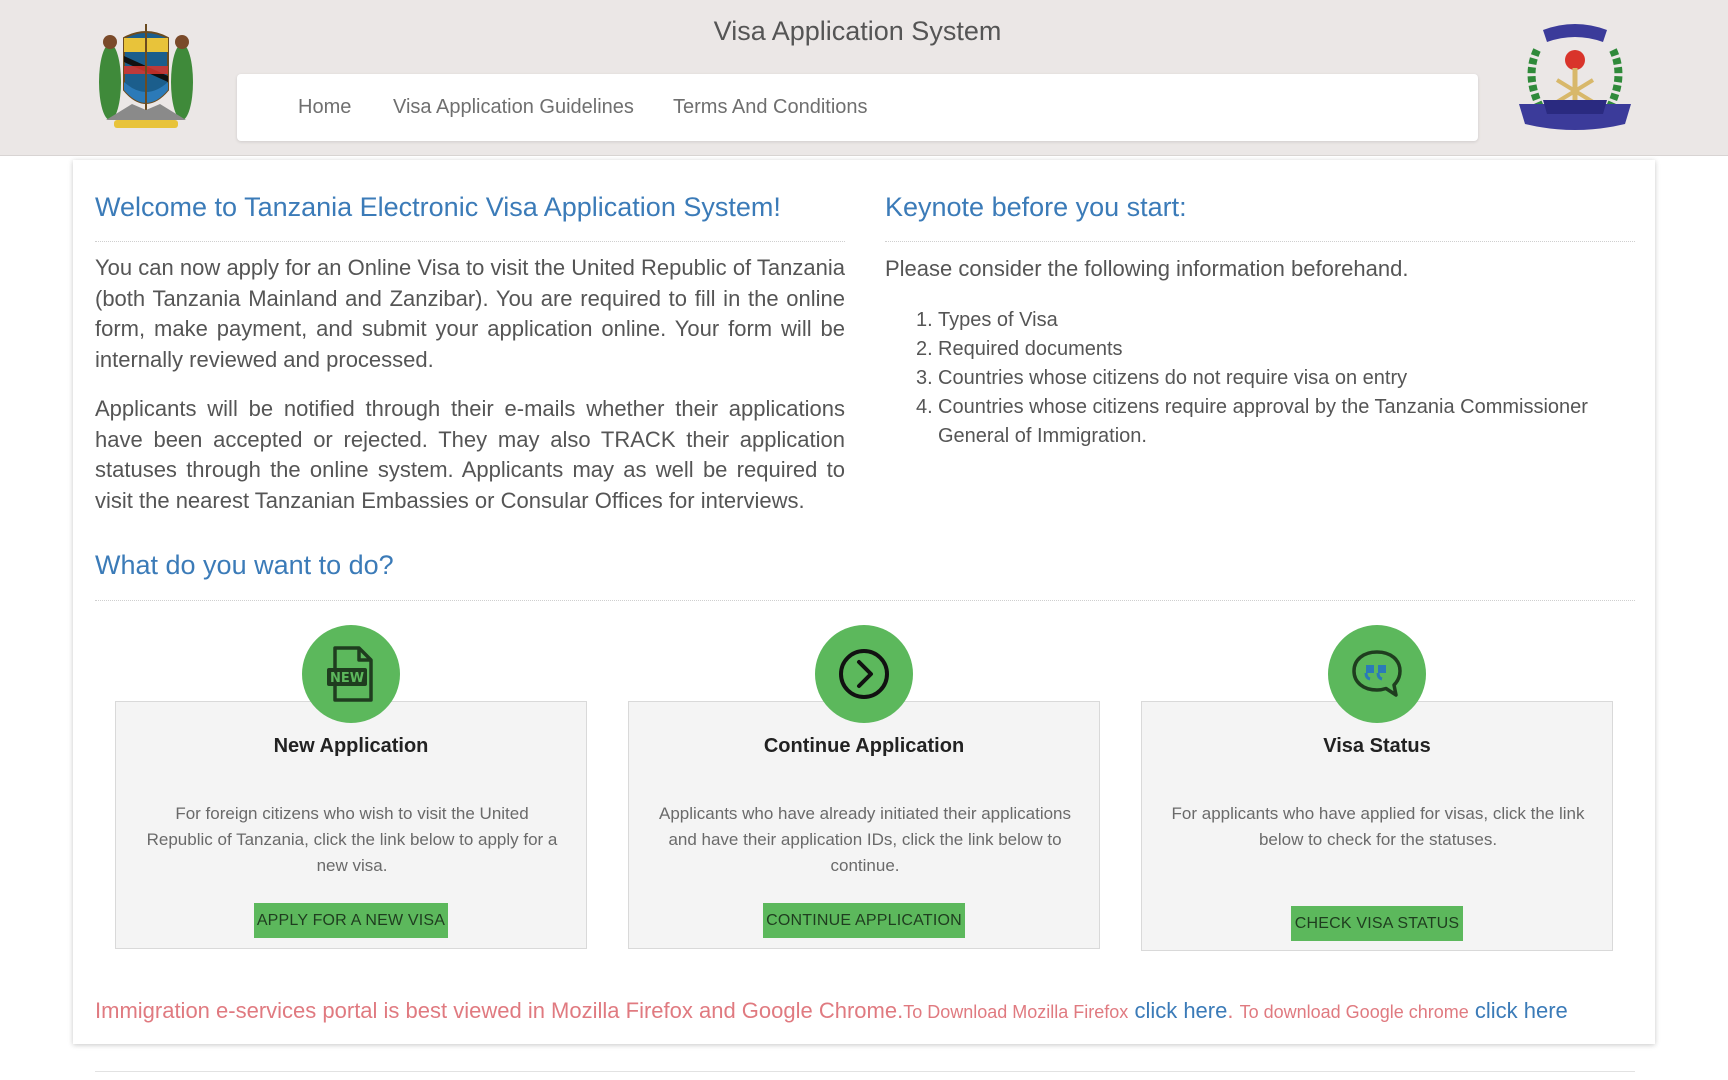 The height and width of the screenshot is (1080, 1728). Describe the element at coordinates (1260, 241) in the screenshot. I see `keynote-divider` at that location.